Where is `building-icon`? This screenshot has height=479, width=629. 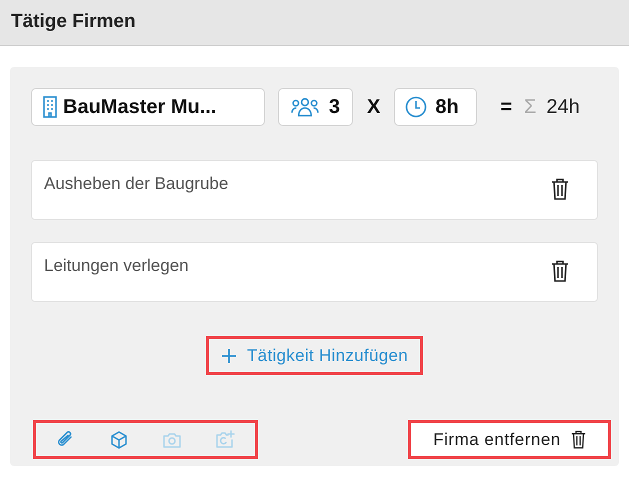 building-icon is located at coordinates (50, 107).